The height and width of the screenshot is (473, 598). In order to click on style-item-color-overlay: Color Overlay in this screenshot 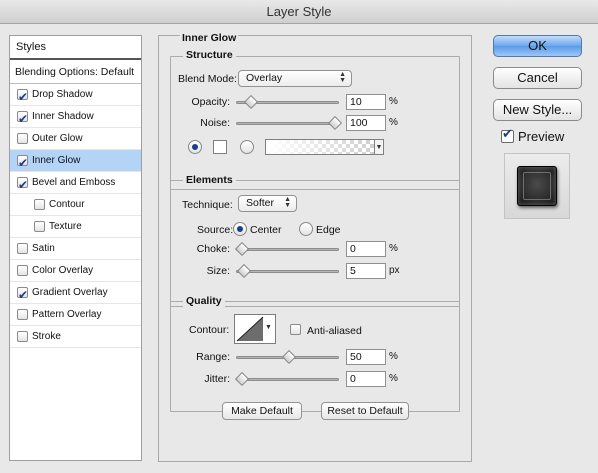, I will do `click(75, 271)`.